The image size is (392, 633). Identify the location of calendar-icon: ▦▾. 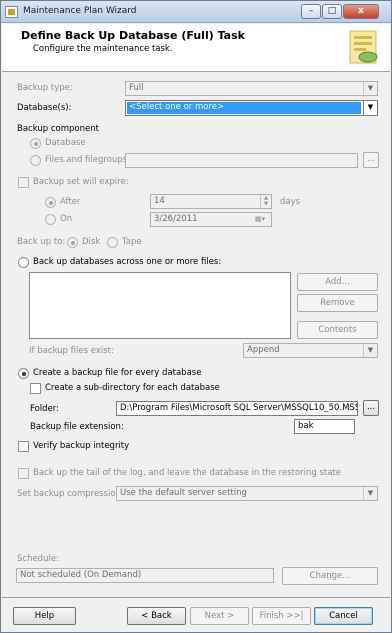
(260, 219).